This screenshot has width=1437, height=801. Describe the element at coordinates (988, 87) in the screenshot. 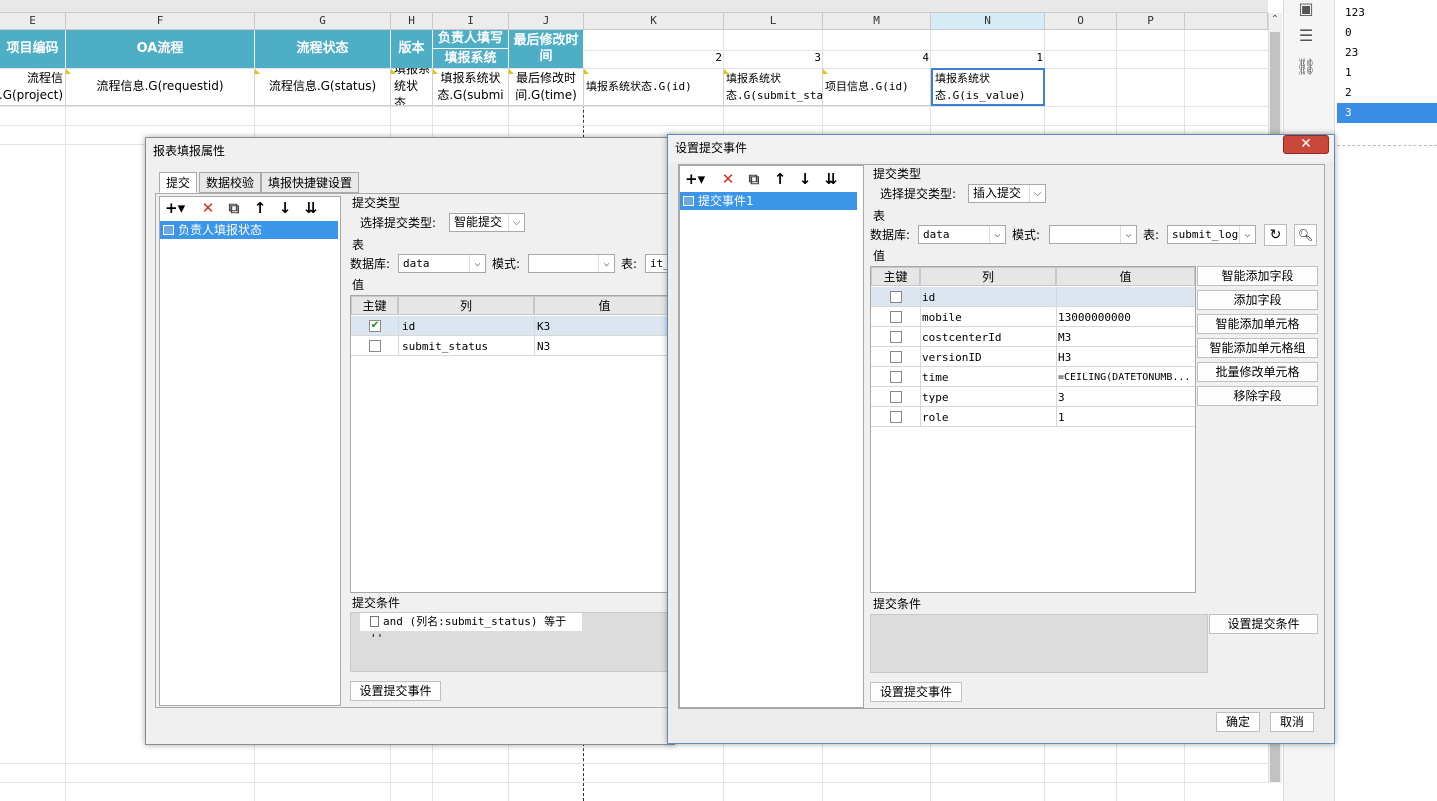

I see `cell-n3-selected: 填报系统状态.G(is_value)` at that location.